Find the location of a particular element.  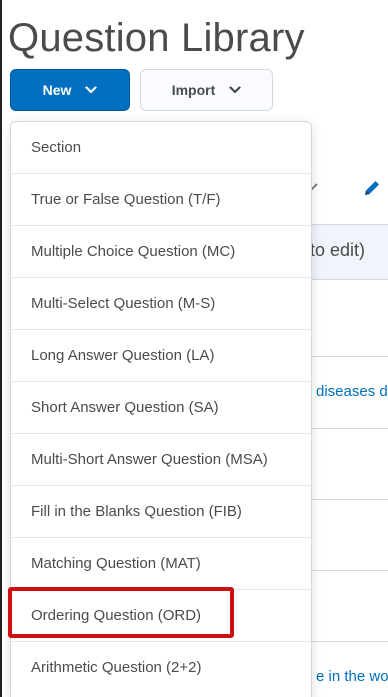

question-link: e in the wo is located at coordinates (352, 676).